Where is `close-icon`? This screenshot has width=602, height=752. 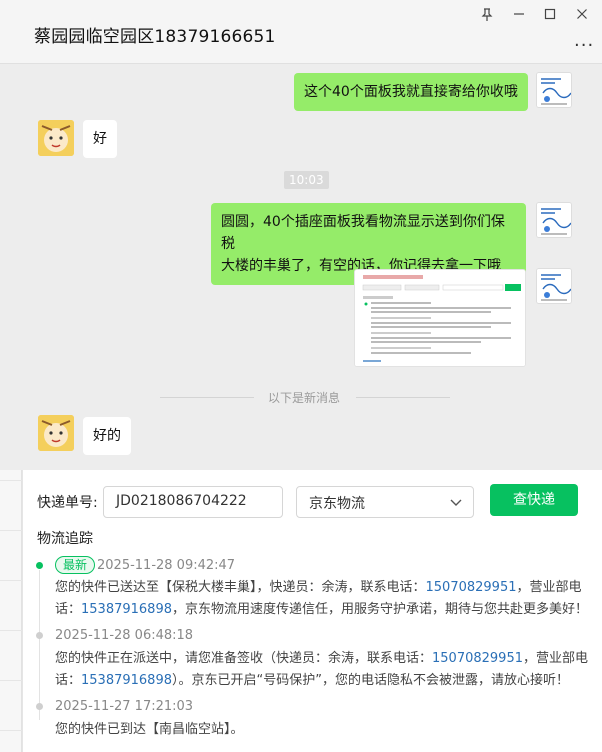
close-icon is located at coordinates (582, 16).